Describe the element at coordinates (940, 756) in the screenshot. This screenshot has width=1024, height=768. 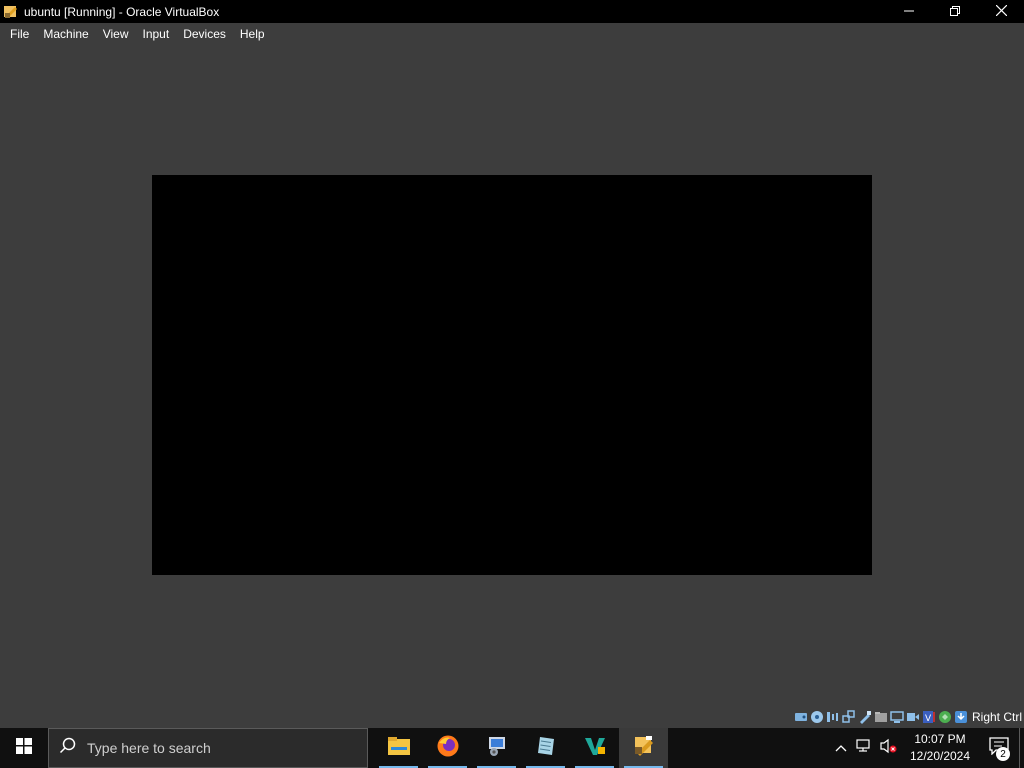
I see `clock-date: 12/20/2024` at that location.